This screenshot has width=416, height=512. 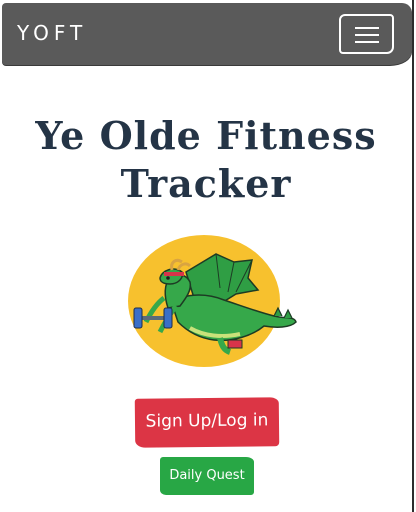 I want to click on page-title: Ye Olde Fitness Tracker, so click(x=206, y=159).